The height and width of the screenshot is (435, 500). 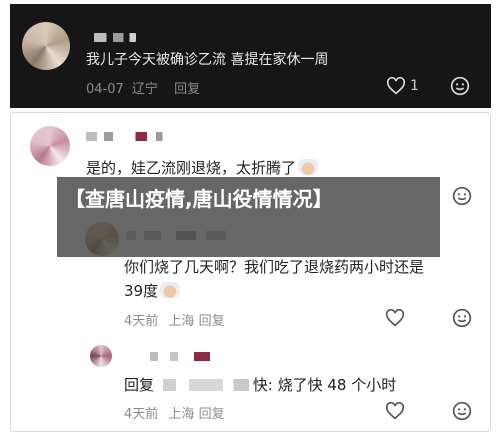 What do you see at coordinates (274, 267) in the screenshot?
I see `comment-text: 你们烧了几天啊？我们吃了退烧药两小时还是` at bounding box center [274, 267].